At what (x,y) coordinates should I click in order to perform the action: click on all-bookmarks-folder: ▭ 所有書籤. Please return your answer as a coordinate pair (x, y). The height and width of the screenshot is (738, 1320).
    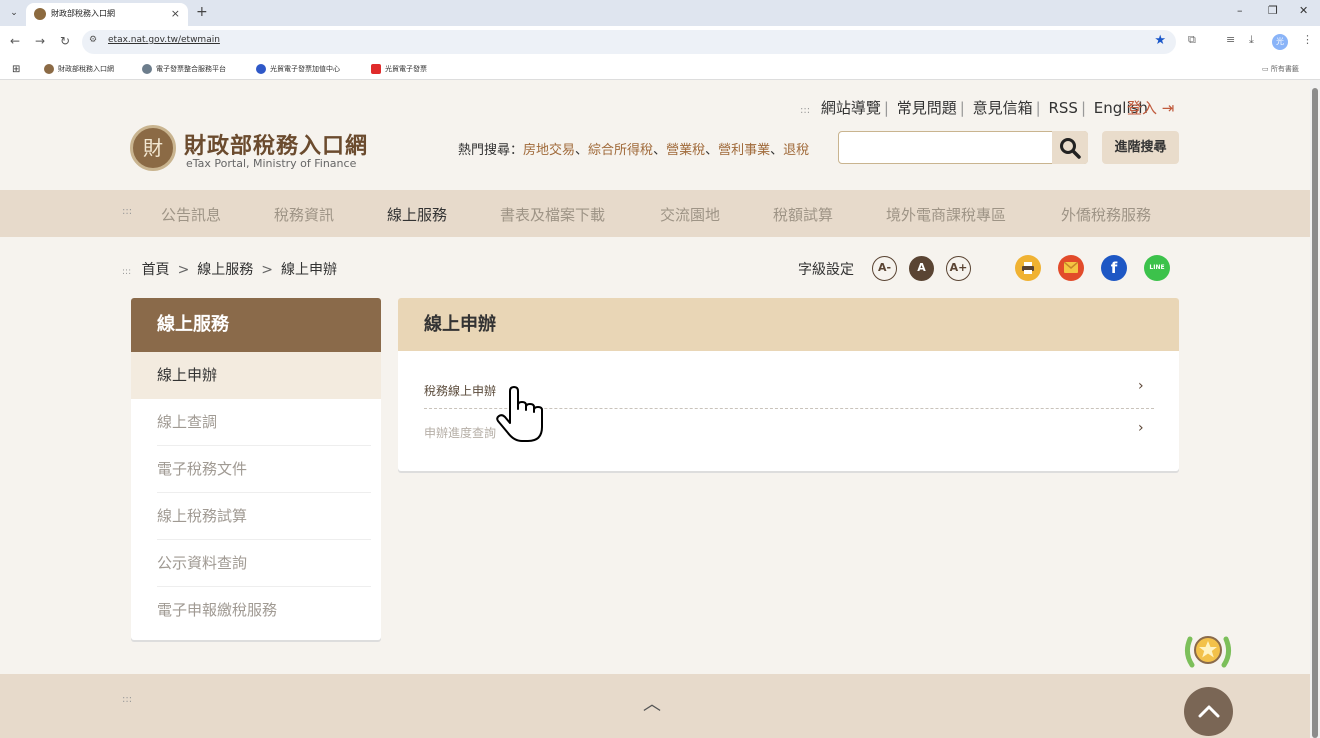
    Looking at the image, I should click on (1280, 69).